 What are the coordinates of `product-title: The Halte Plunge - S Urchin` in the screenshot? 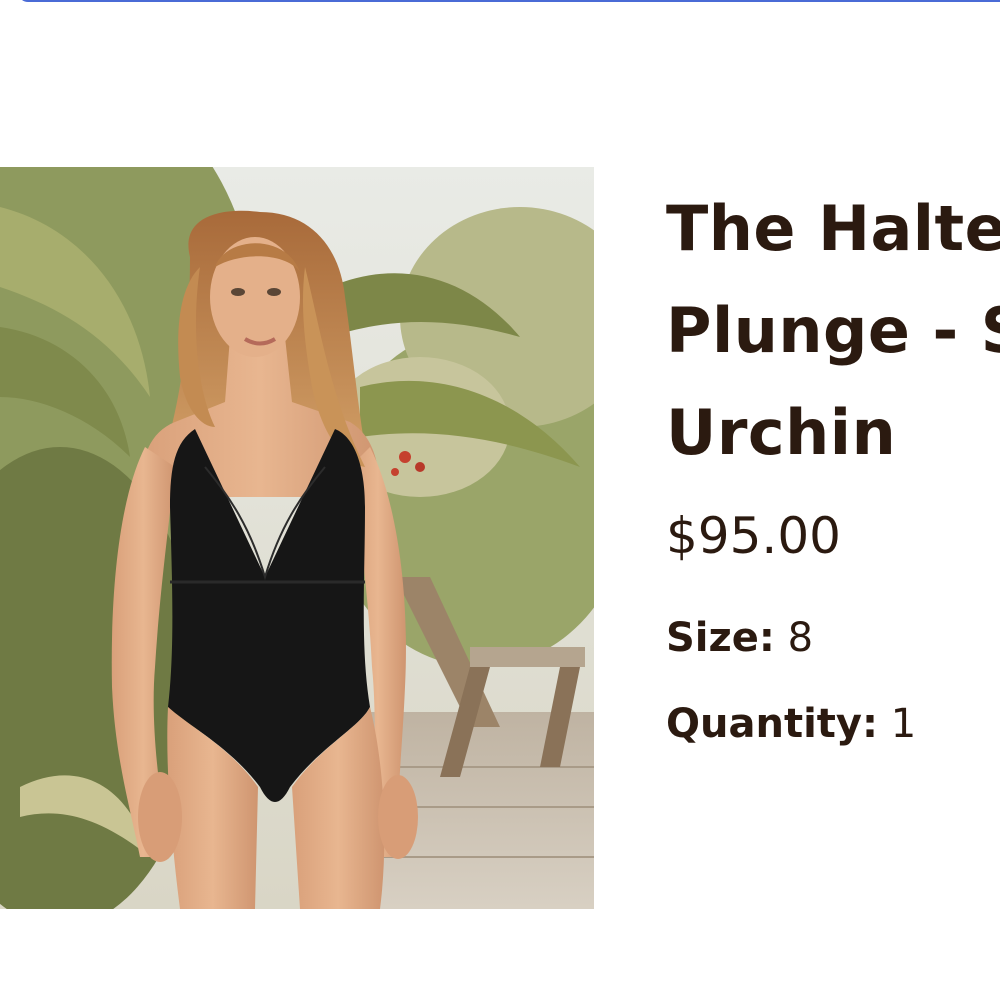 It's located at (833, 330).